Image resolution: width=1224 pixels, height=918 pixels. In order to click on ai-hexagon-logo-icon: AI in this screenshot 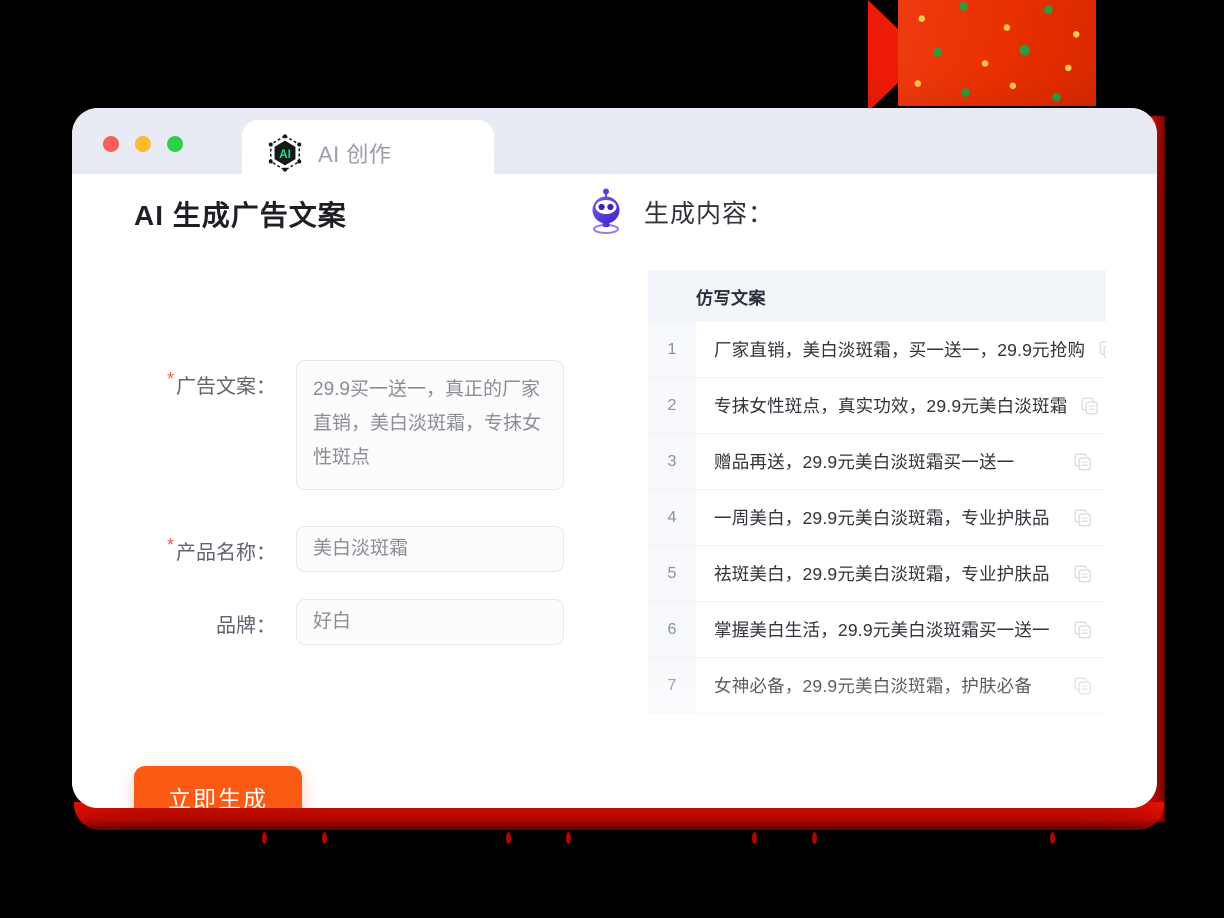, I will do `click(285, 153)`.